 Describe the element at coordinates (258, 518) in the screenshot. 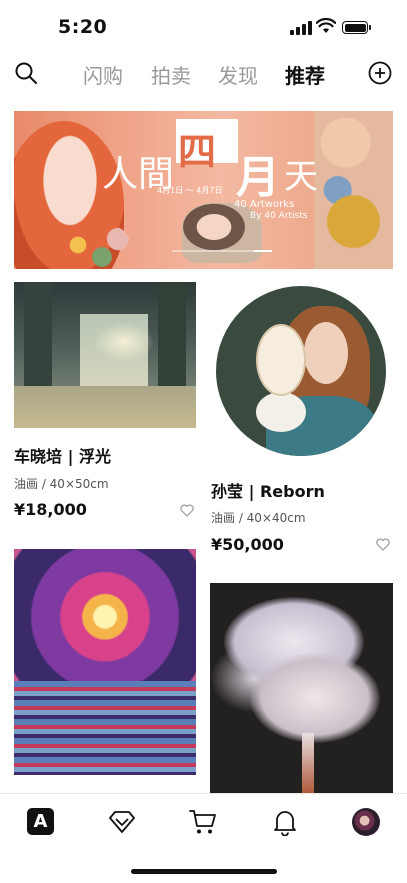

I see `product-meta: 油画 / 40×40cm` at that location.